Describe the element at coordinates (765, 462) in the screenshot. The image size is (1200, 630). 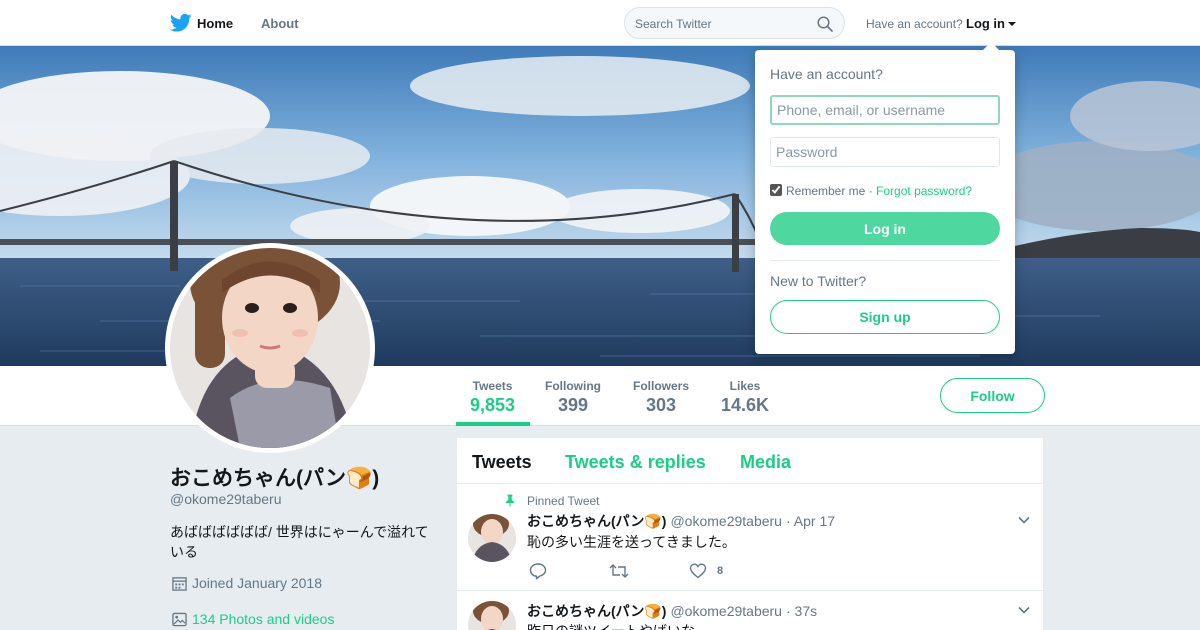
I see `tab-media: Media` at that location.